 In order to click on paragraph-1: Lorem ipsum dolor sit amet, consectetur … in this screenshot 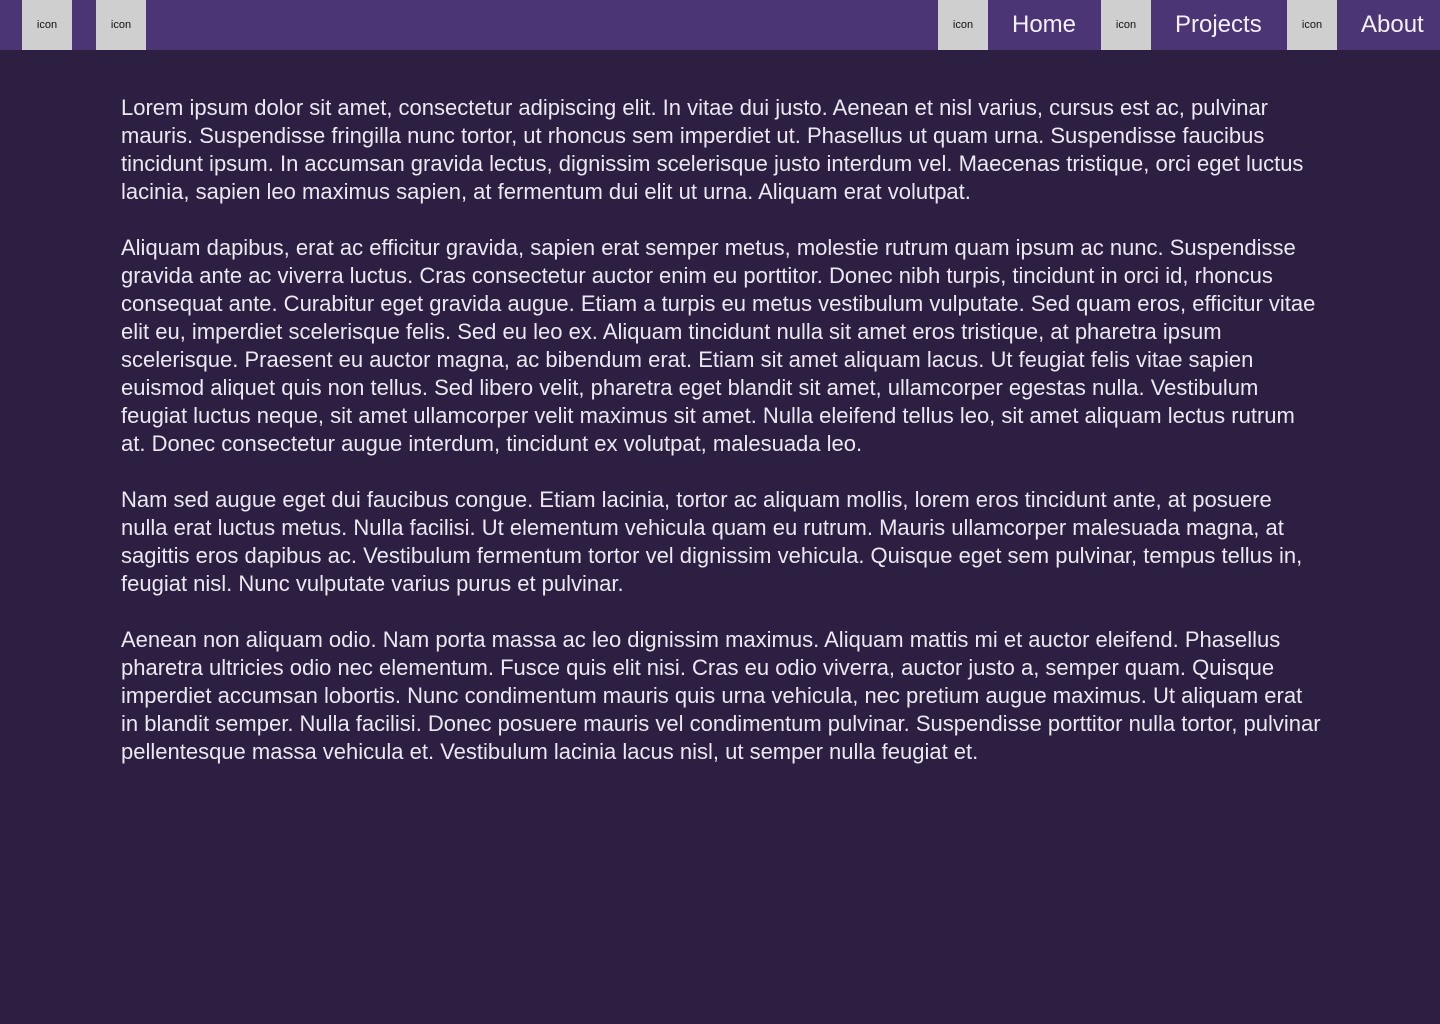, I will do `click(712, 149)`.